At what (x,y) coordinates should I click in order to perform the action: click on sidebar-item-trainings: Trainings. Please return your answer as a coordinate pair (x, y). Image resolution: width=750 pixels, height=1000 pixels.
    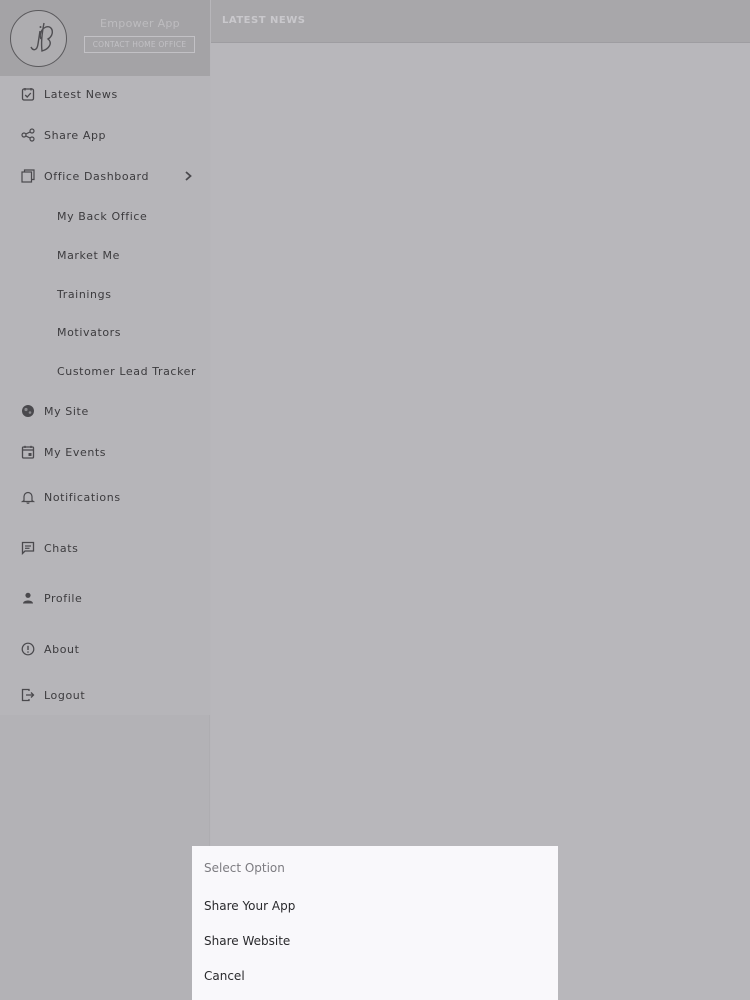
    Looking at the image, I should click on (105, 294).